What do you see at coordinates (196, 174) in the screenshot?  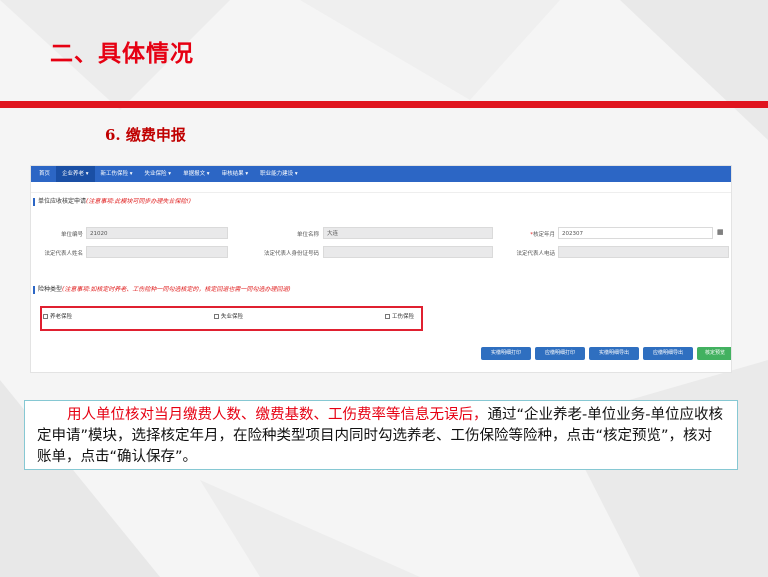 I see `nav-documents: 单据报文 ▾` at bounding box center [196, 174].